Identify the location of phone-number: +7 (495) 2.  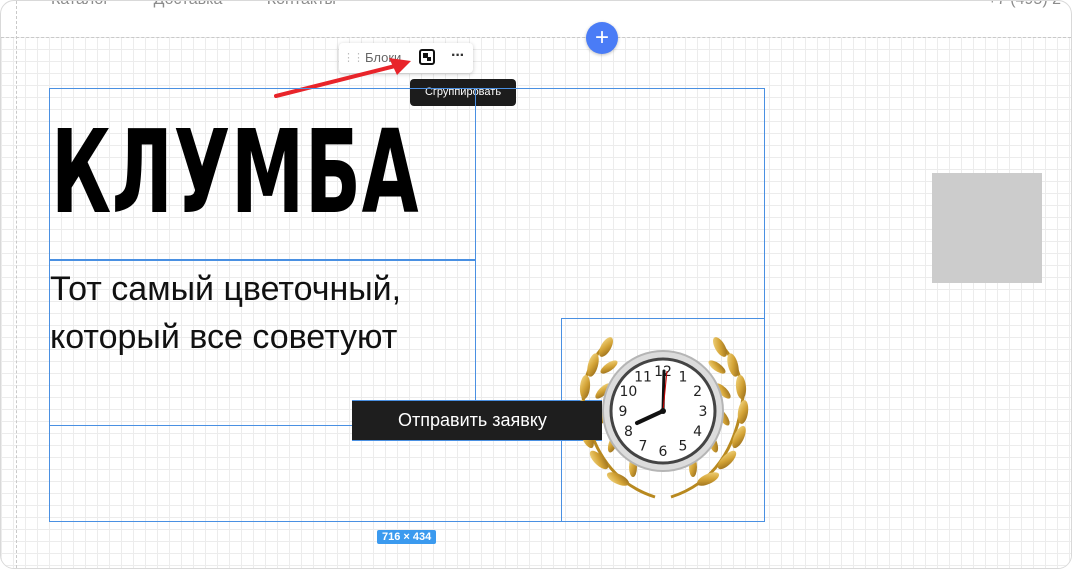
(1024, 5).